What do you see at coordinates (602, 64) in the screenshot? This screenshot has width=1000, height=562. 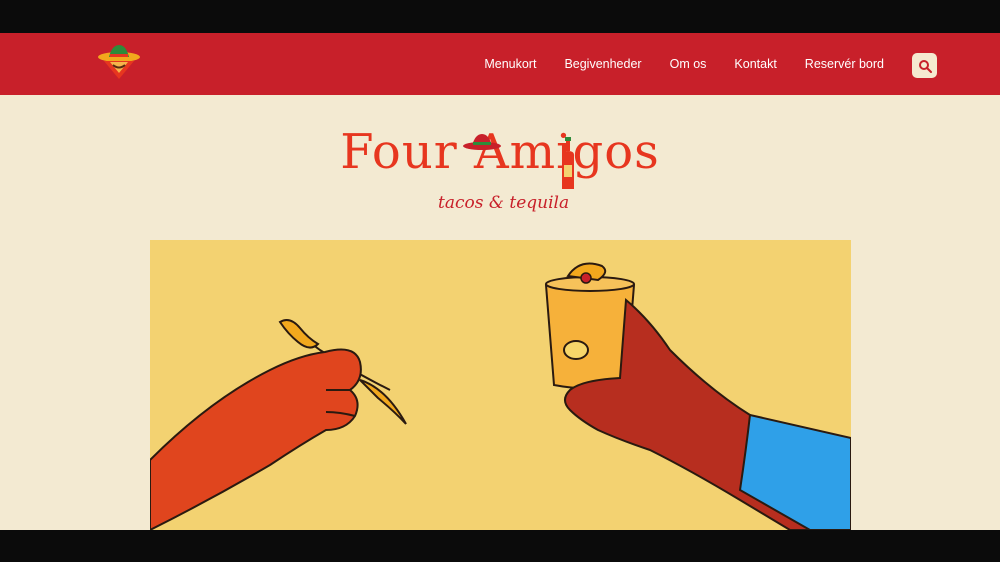 I see `nav-item-begivenheder: Begivenheder` at bounding box center [602, 64].